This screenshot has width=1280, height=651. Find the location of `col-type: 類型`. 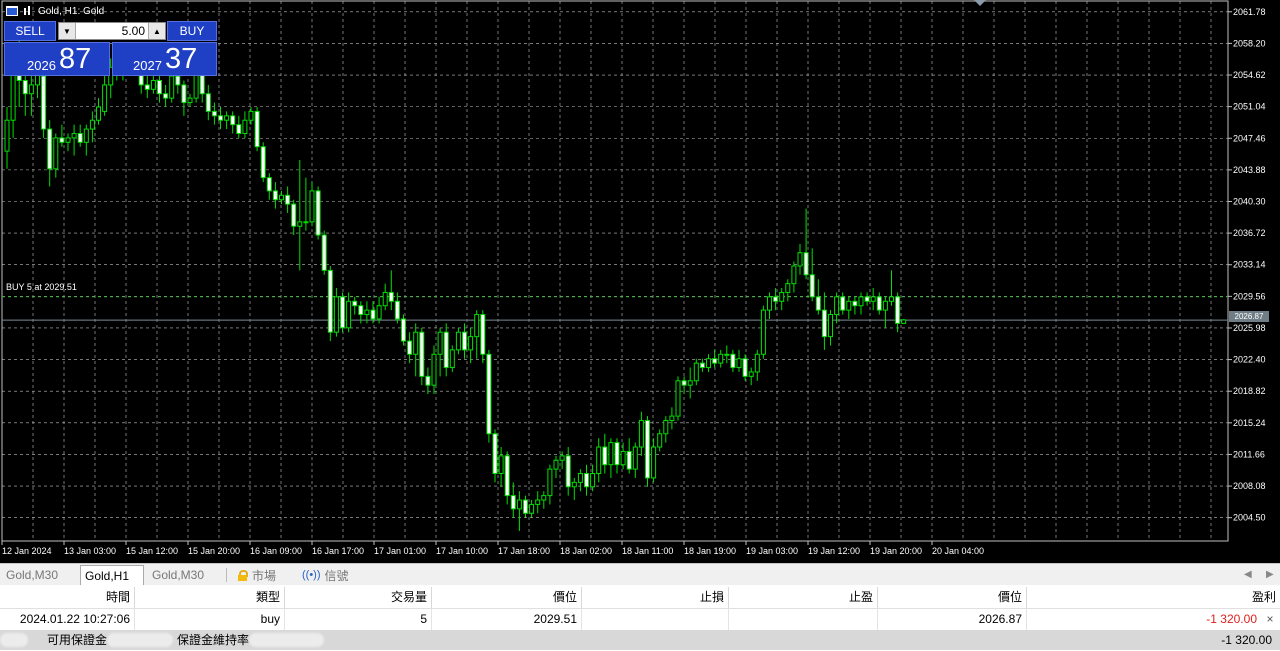

col-type: 類型 is located at coordinates (210, 597).